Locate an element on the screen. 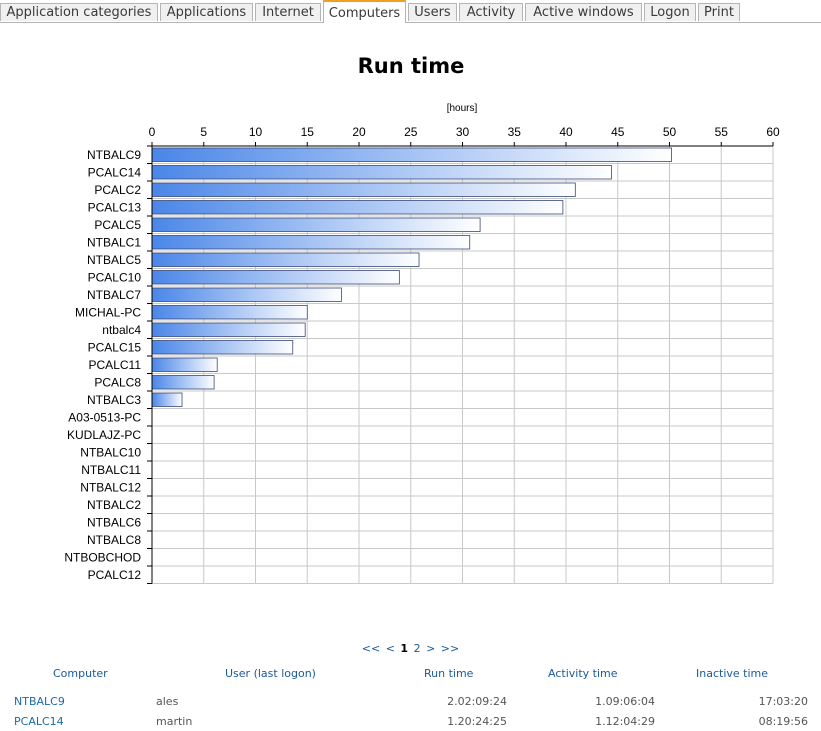 Image resolution: width=821 pixels, height=731 pixels. category-label: PCALC15 is located at coordinates (115, 347).